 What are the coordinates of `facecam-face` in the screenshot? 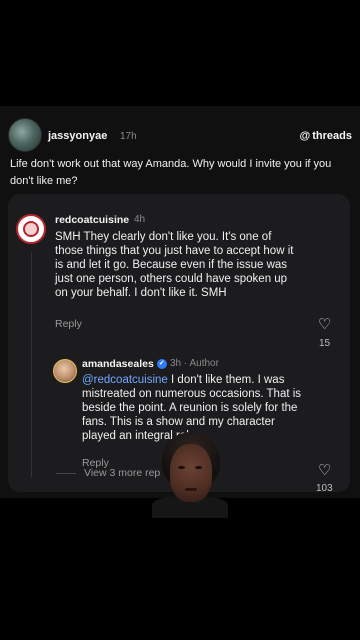 It's located at (191, 473).